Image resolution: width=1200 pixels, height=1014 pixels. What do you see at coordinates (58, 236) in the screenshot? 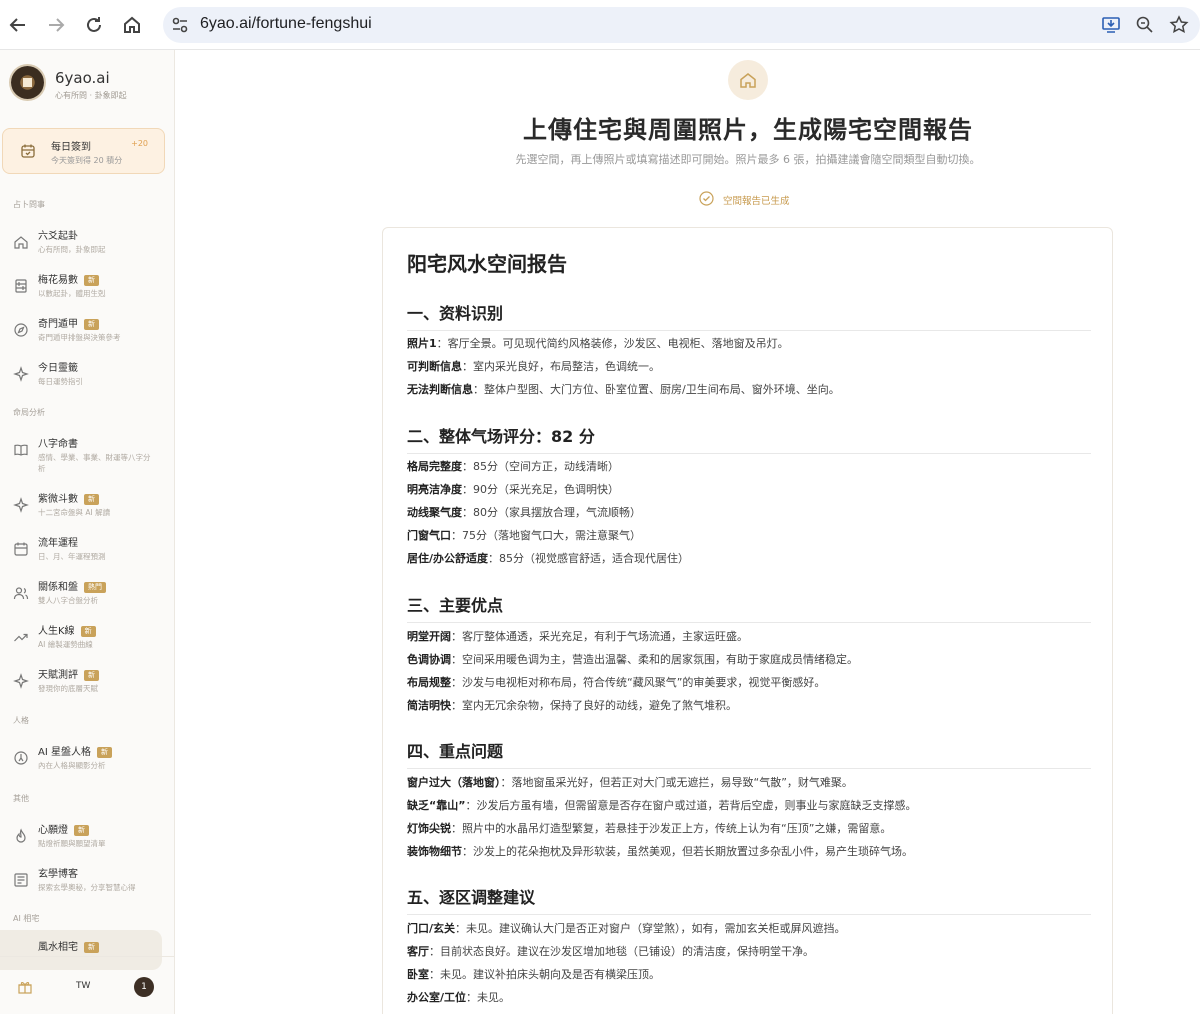
I see `sidebar-item-label: 六爻起卦` at bounding box center [58, 236].